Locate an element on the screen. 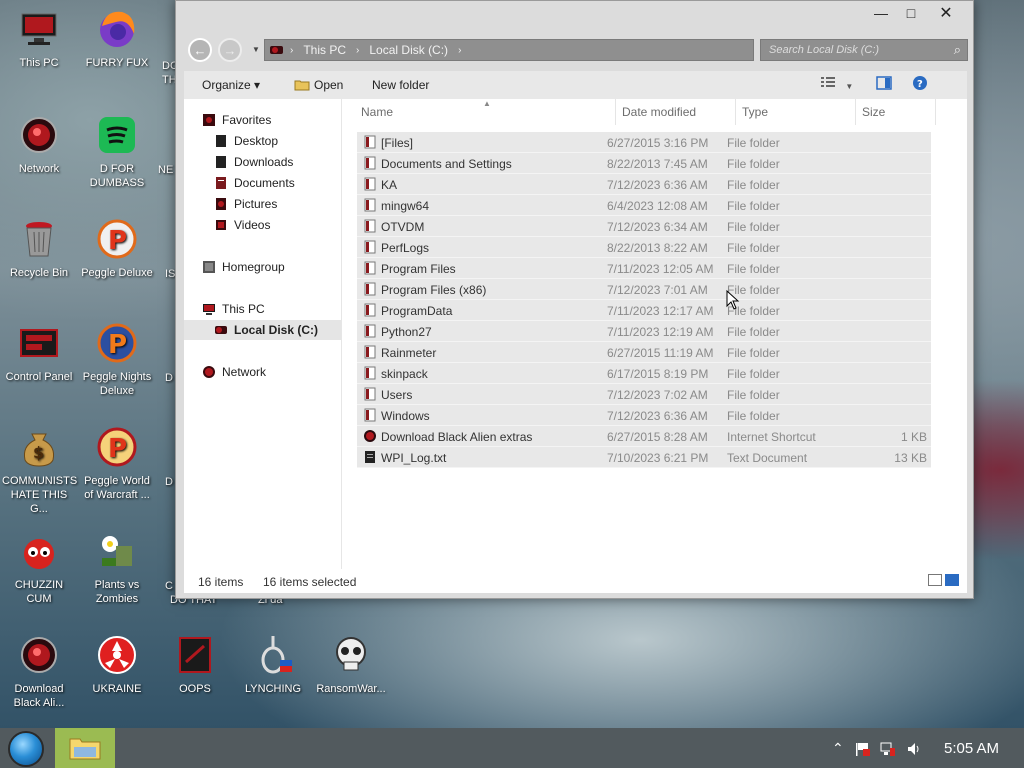 The width and height of the screenshot is (1024, 768). desktop-icon-ukraine: UKRAINE is located at coordinates (117, 664).